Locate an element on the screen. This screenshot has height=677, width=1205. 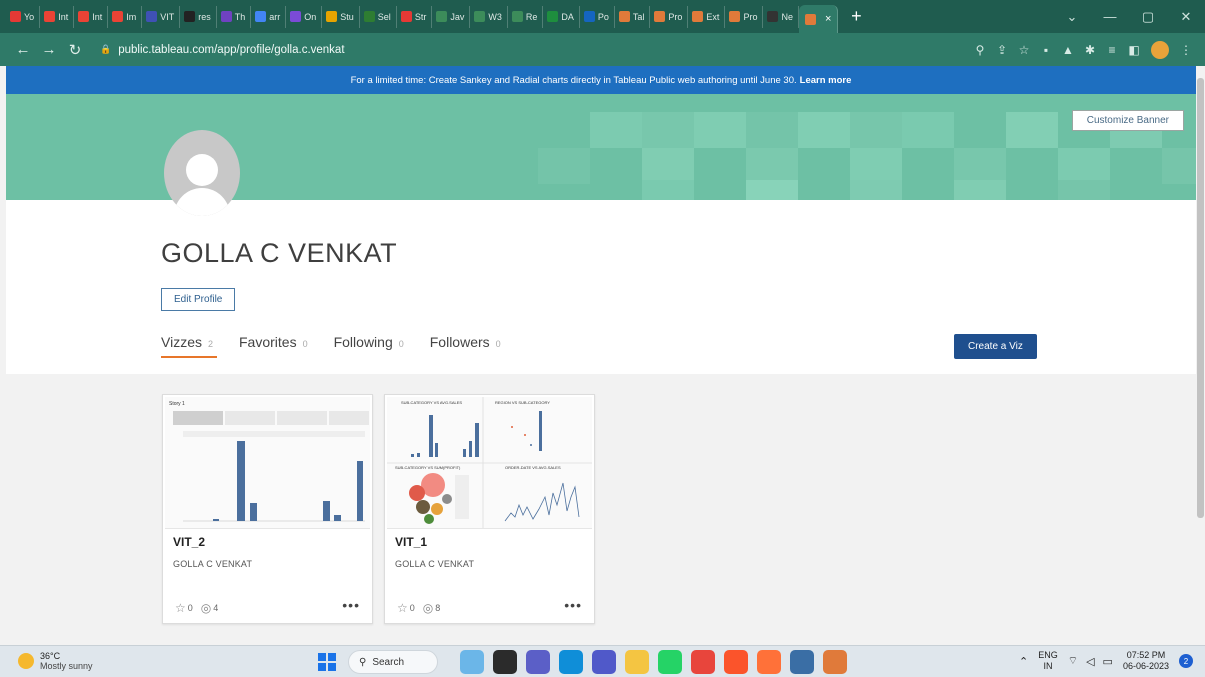
browser-tab: Sel is located at coordinates (378, 16).